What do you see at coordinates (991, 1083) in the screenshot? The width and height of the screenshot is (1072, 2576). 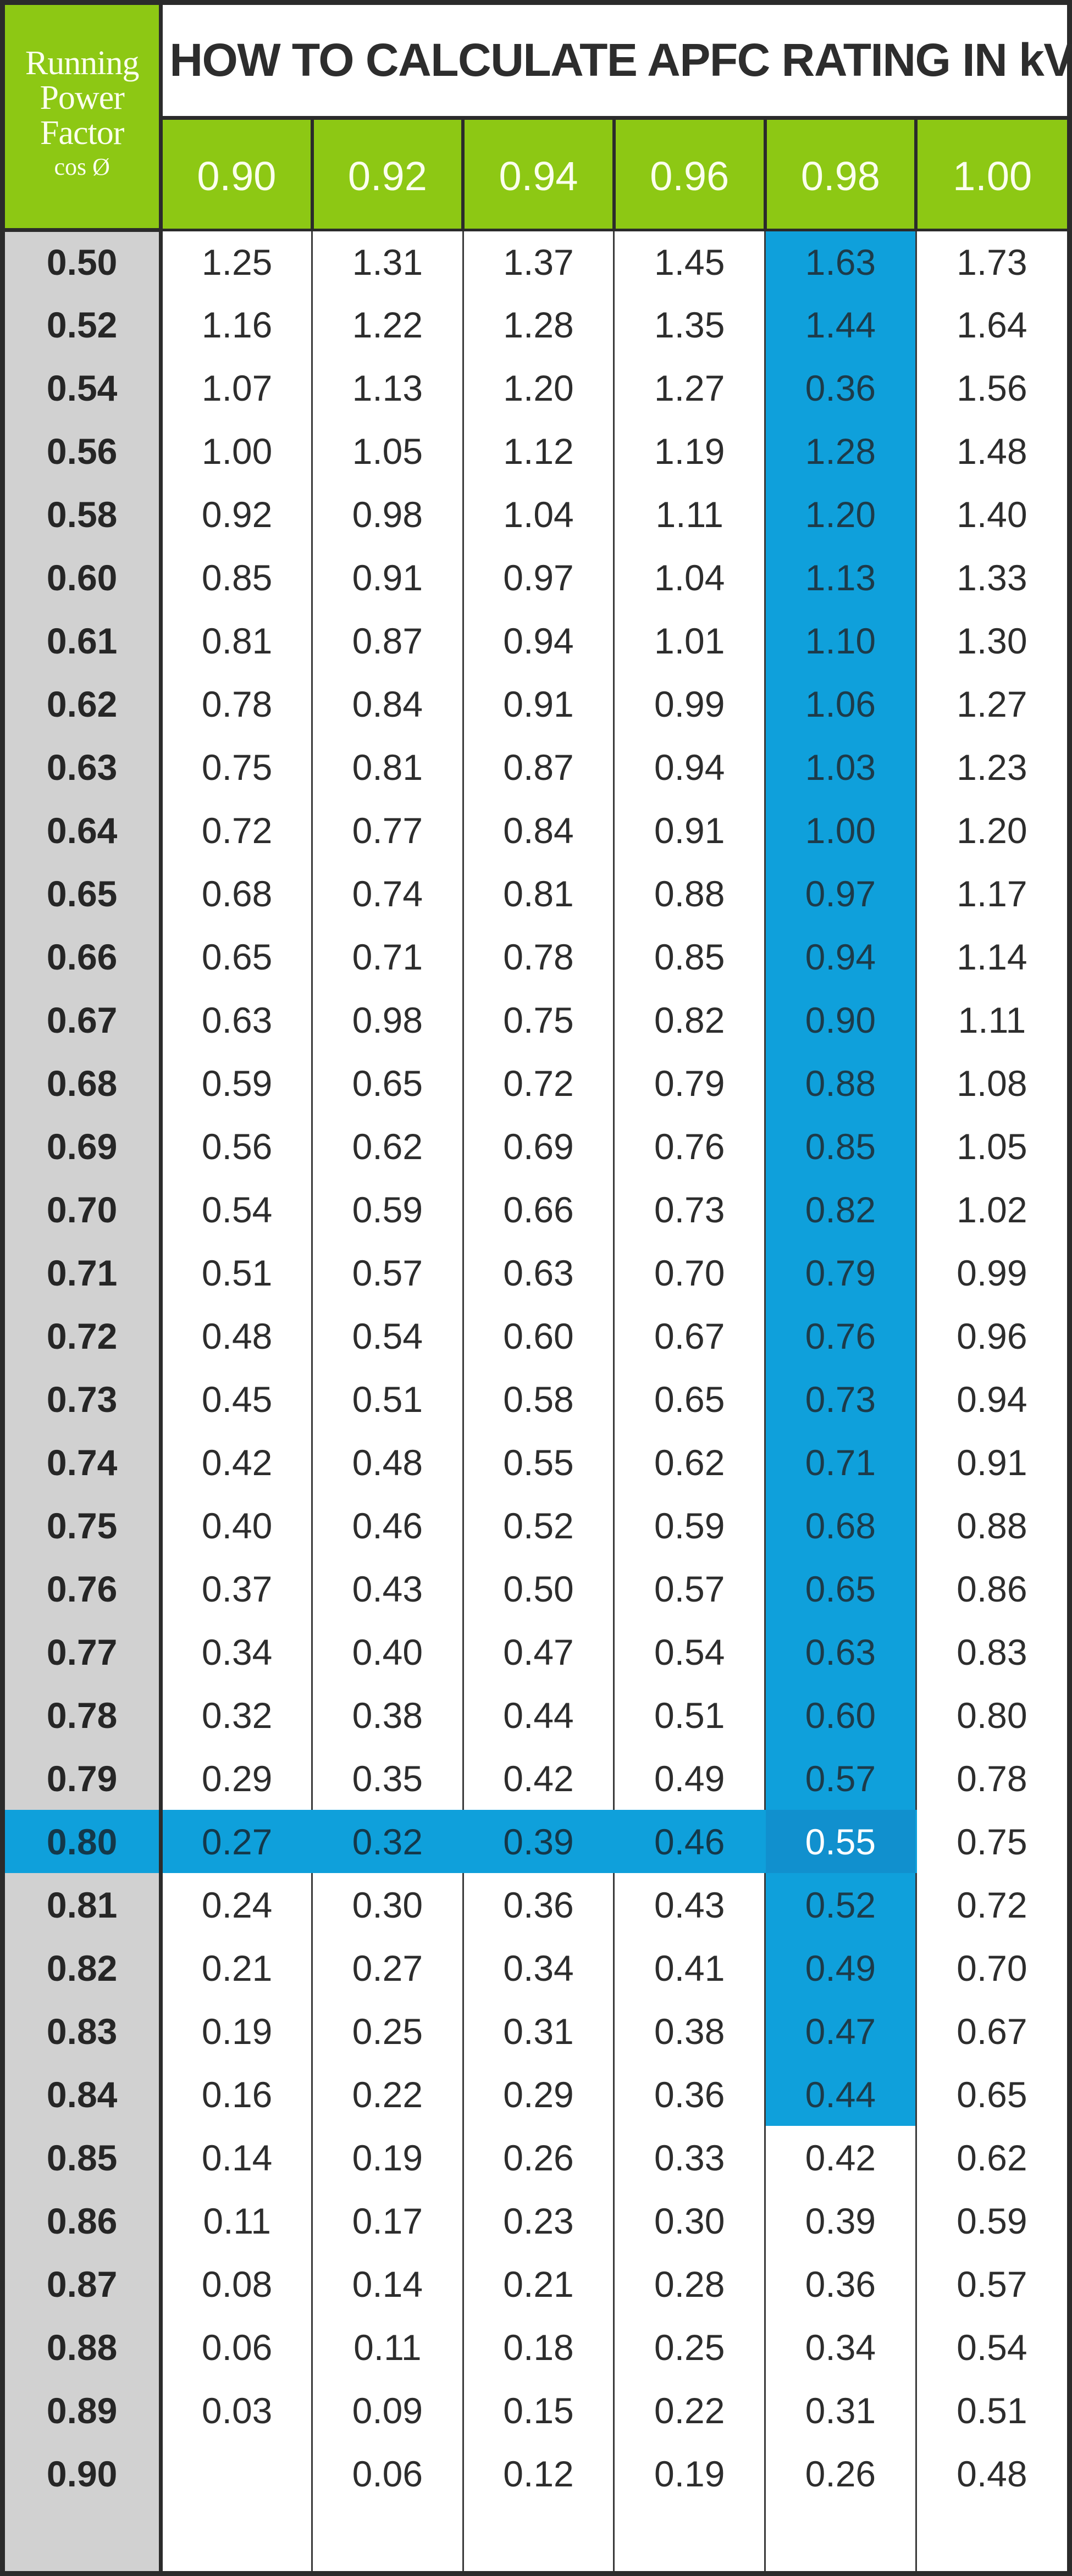 I see `cell-0.68-1.00: 1.08` at bounding box center [991, 1083].